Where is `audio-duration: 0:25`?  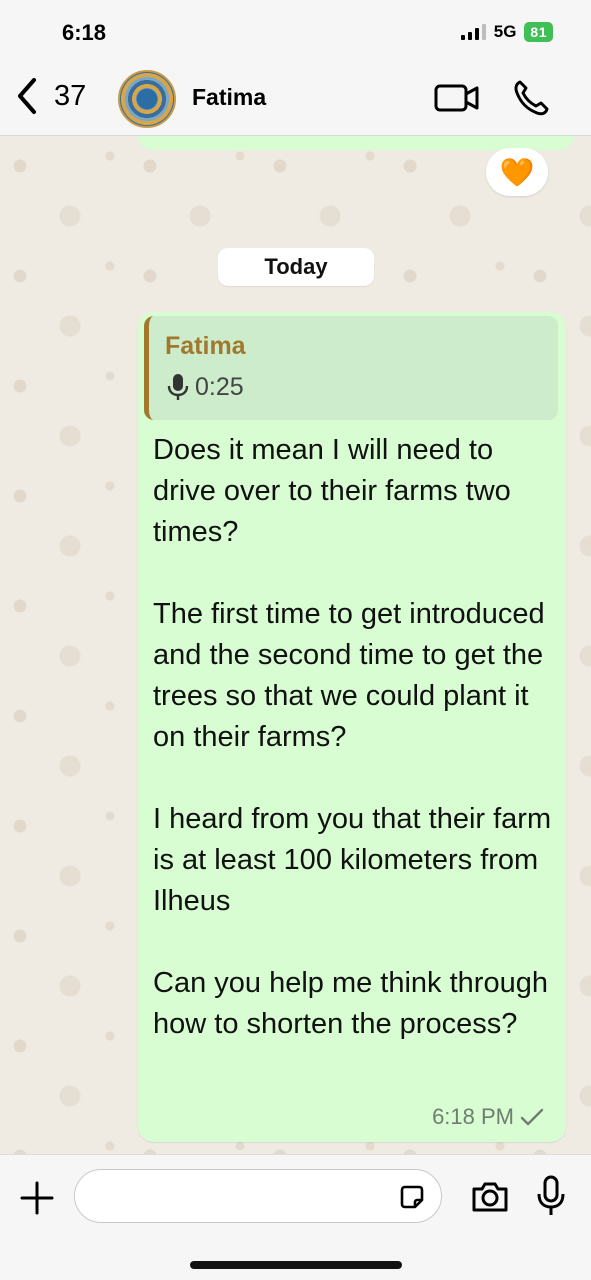
audio-duration: 0:25 is located at coordinates (219, 386).